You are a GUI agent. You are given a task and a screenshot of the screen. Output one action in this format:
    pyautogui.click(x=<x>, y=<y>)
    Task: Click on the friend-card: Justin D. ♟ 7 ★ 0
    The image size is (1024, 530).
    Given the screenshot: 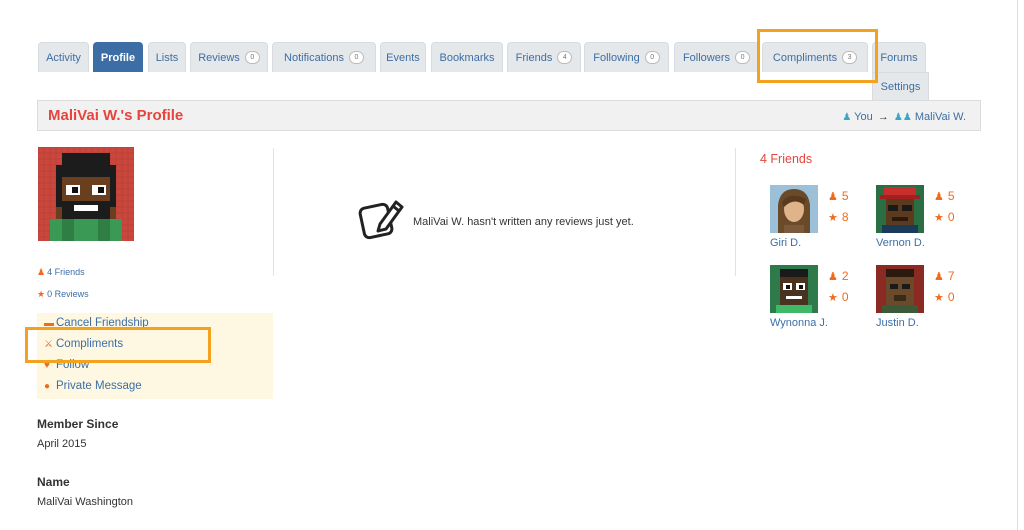 What is the action you would take?
    pyautogui.click(x=926, y=300)
    